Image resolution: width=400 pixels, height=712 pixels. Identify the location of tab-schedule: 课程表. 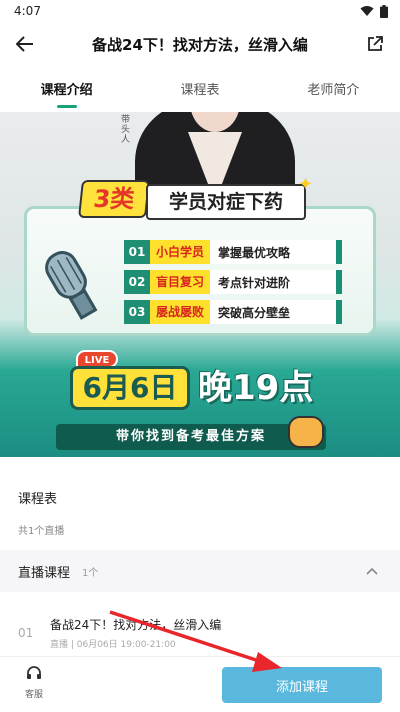
(199, 92).